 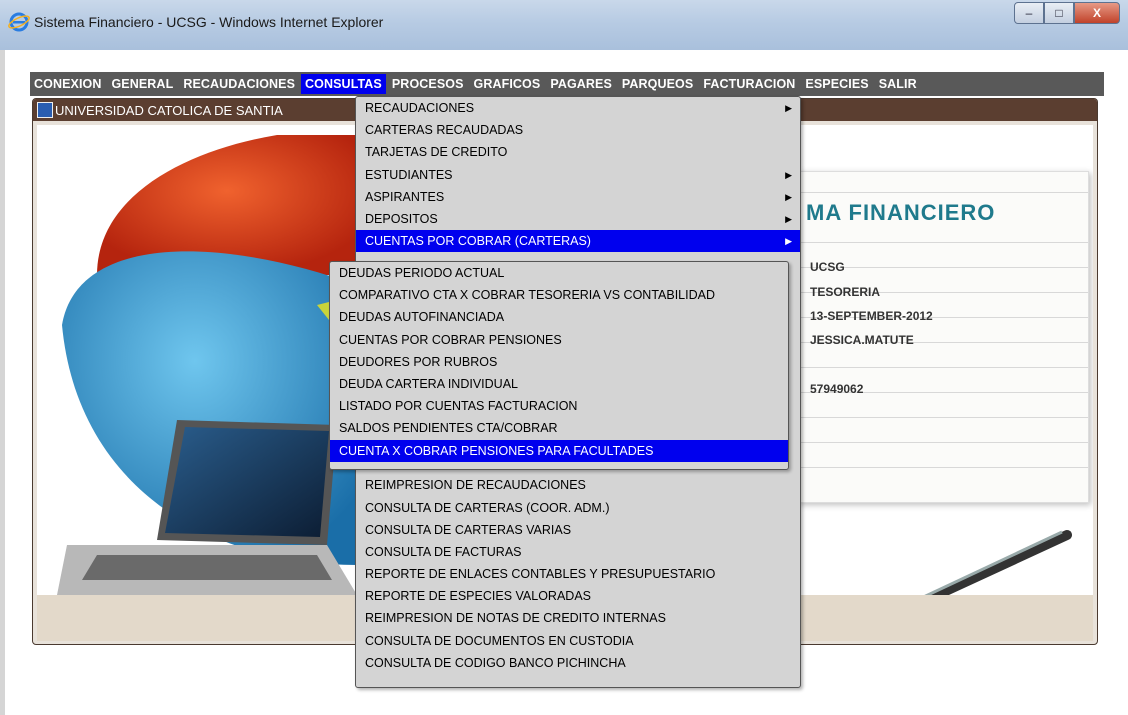 I want to click on consultas-item-label: ASPIRANTES, so click(x=405, y=196).